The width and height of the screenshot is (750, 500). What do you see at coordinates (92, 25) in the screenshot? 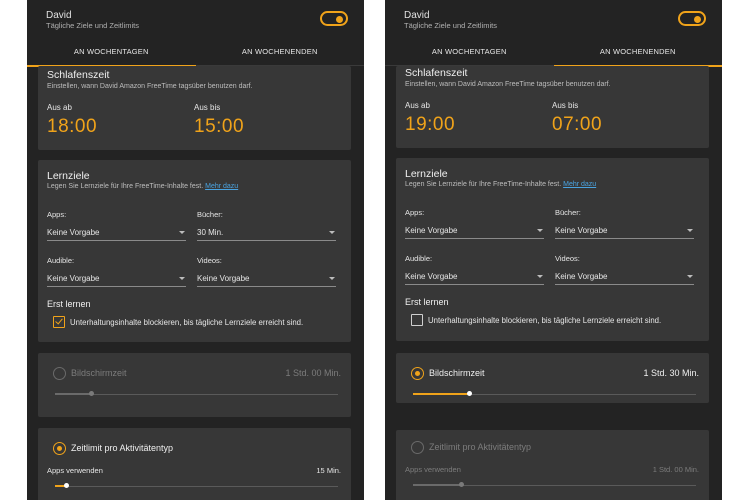
I see `profile-subtitle: Tägliche Ziele und Zeitlimits` at bounding box center [92, 25].